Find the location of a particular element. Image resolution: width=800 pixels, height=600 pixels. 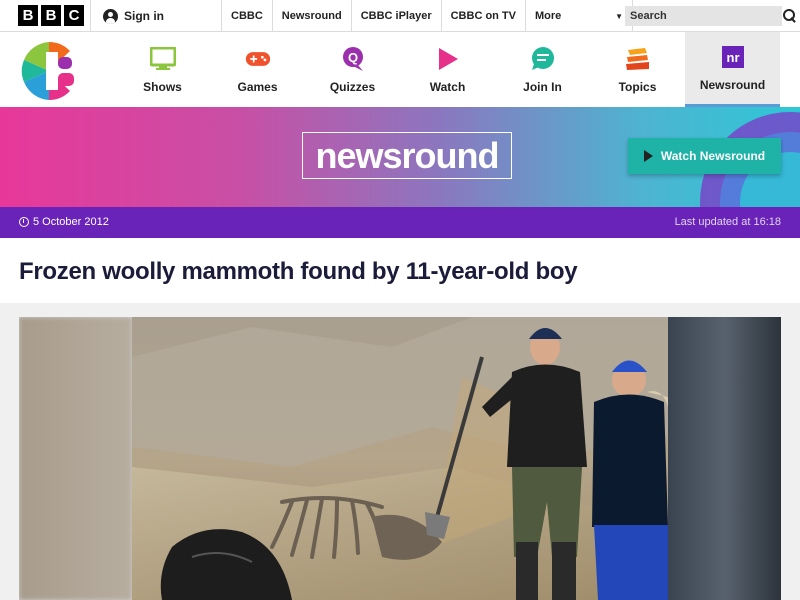

chat-icon is located at coordinates (543, 59).